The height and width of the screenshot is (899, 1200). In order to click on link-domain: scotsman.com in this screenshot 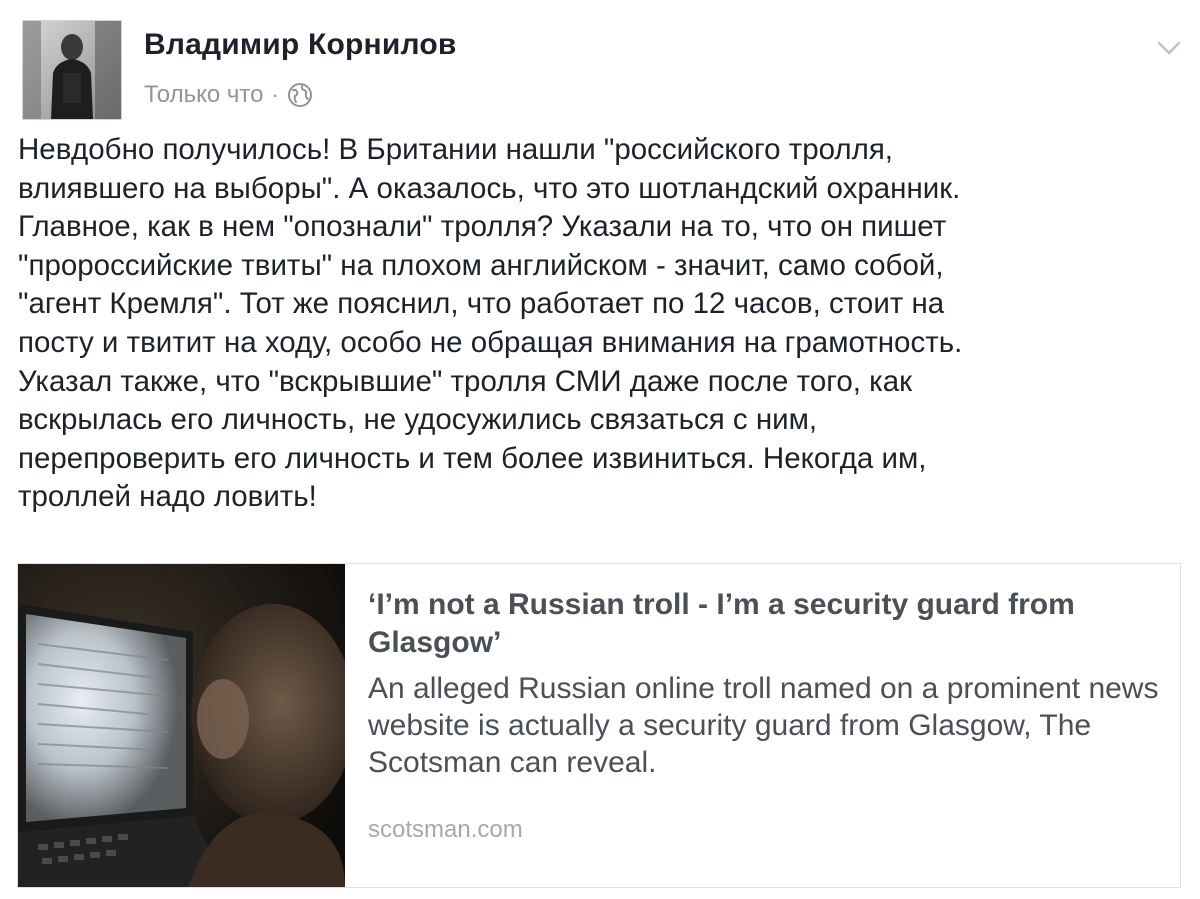, I will do `click(445, 829)`.